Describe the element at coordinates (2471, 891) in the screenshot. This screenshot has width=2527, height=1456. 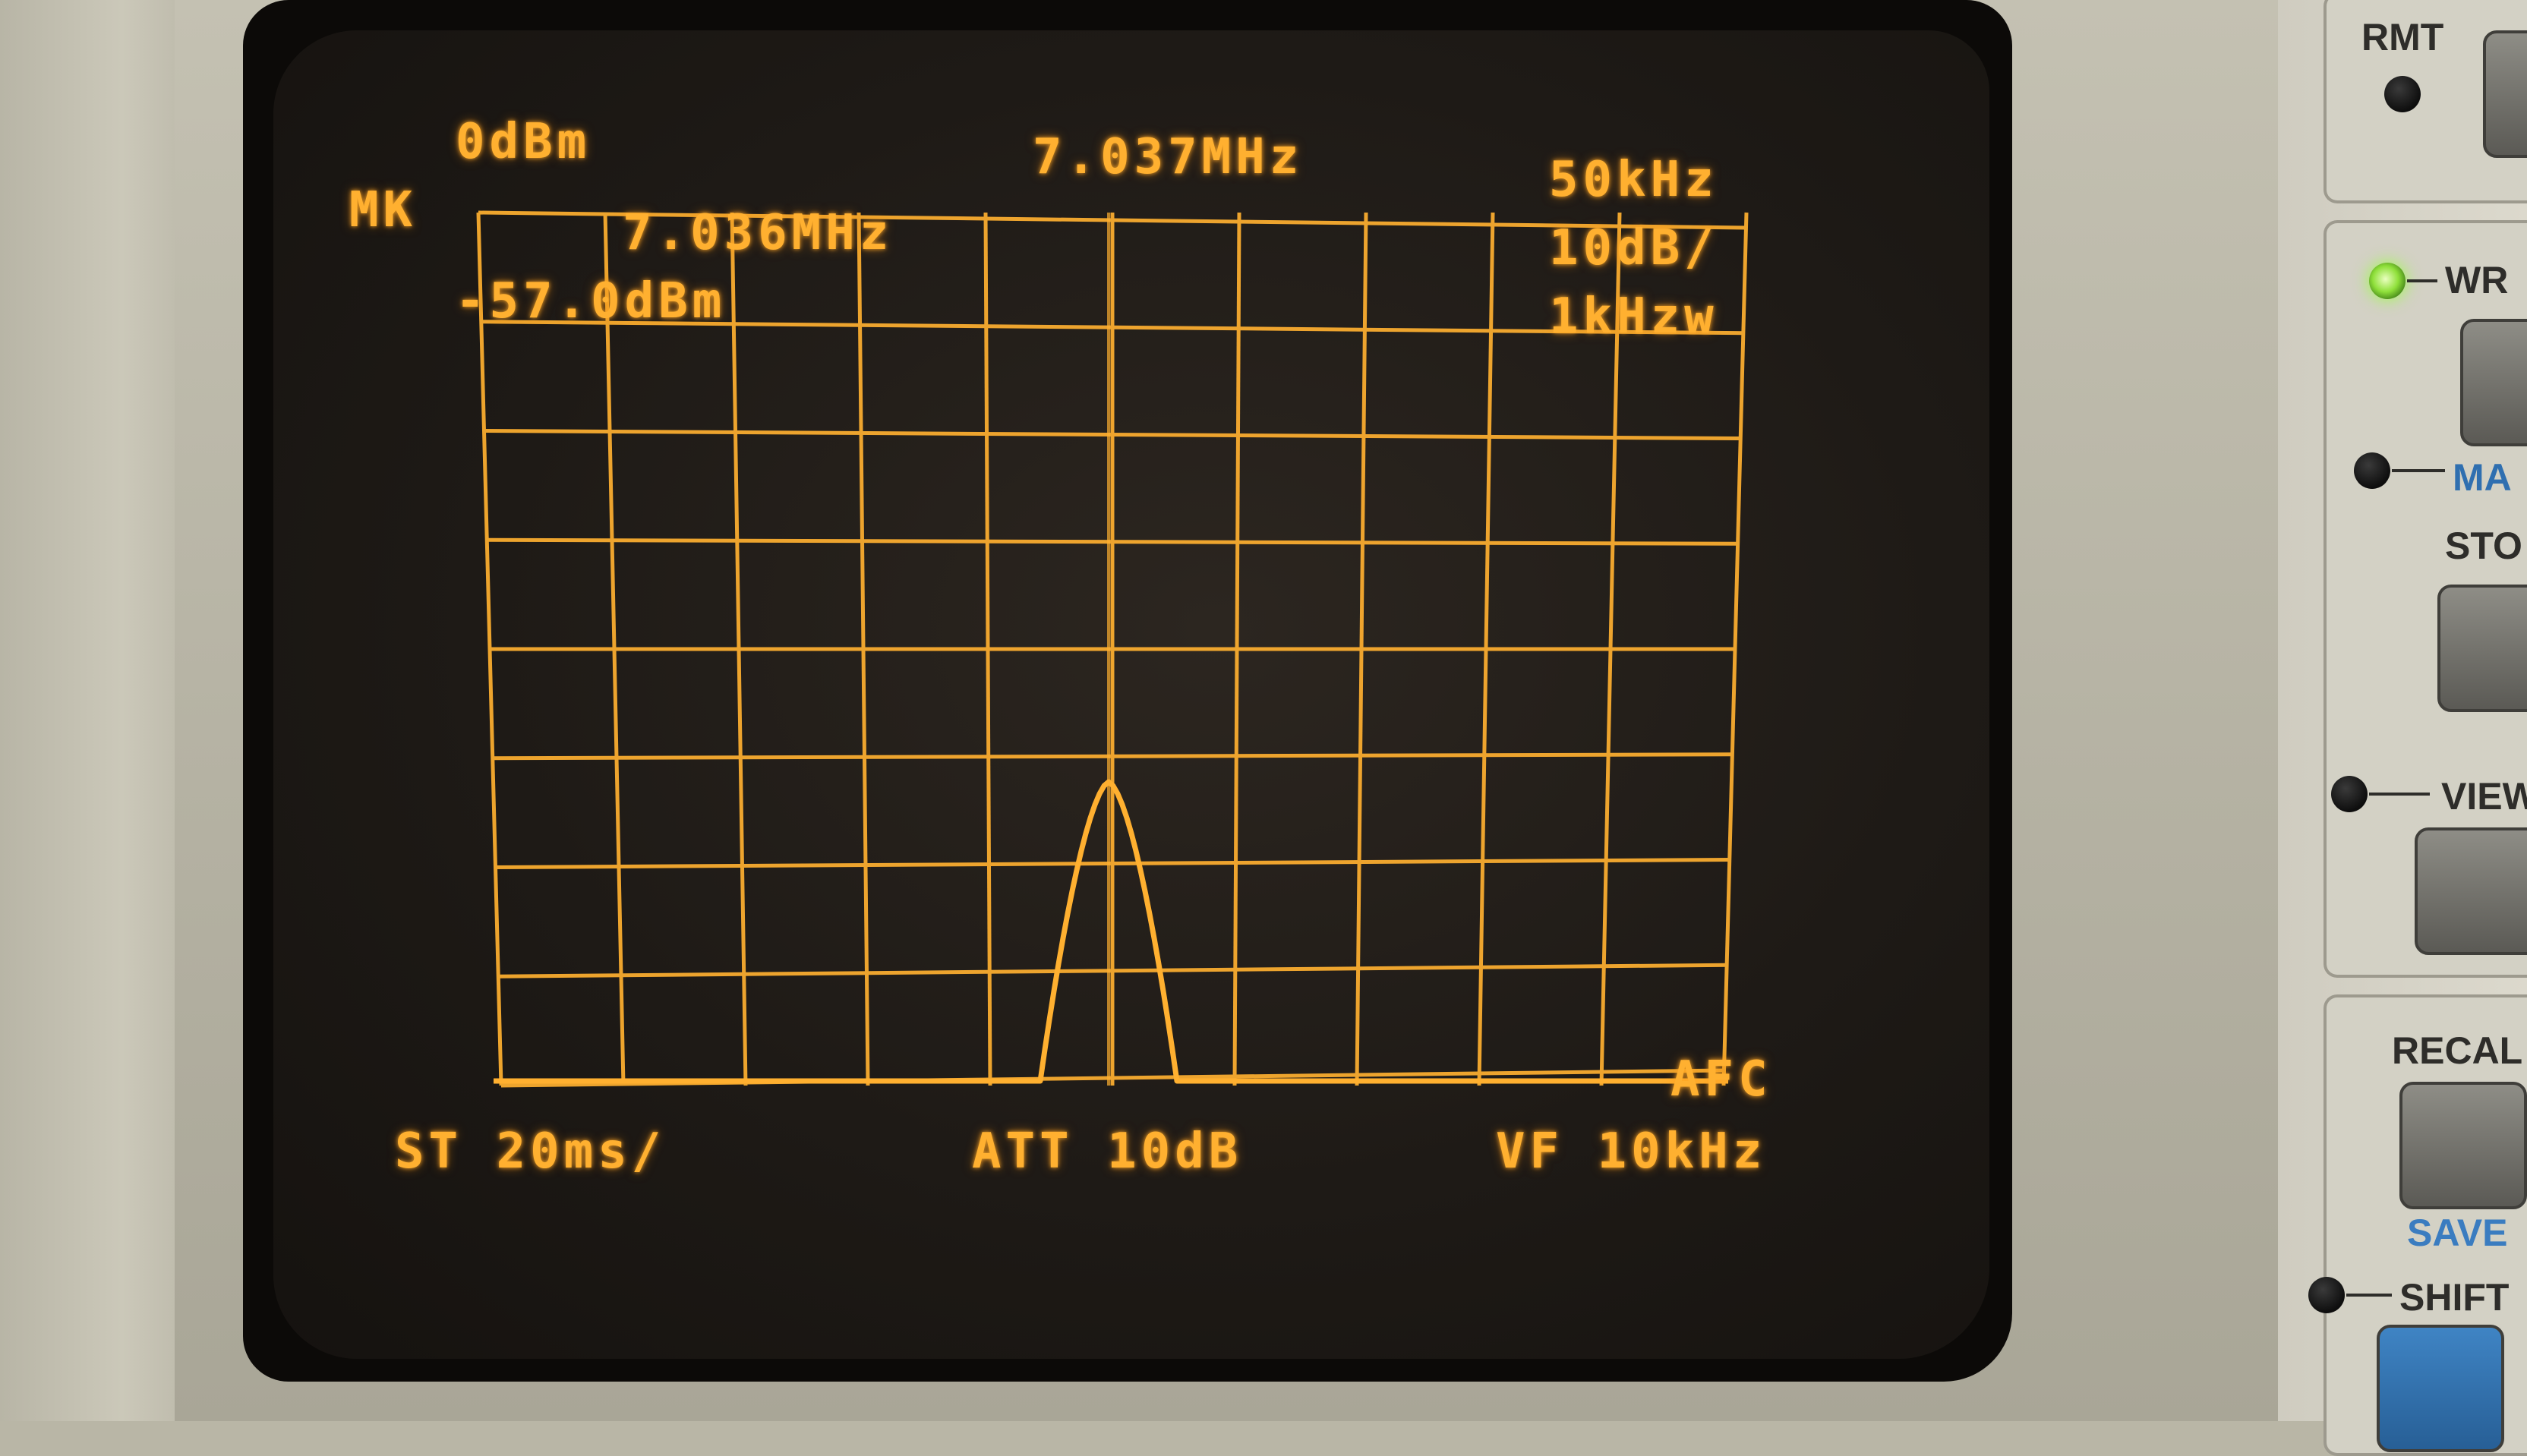
I see `view-button` at that location.